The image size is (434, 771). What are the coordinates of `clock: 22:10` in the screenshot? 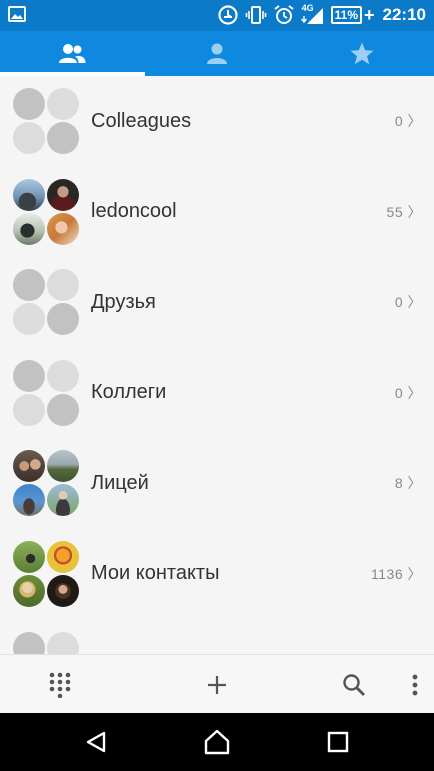 It's located at (404, 14).